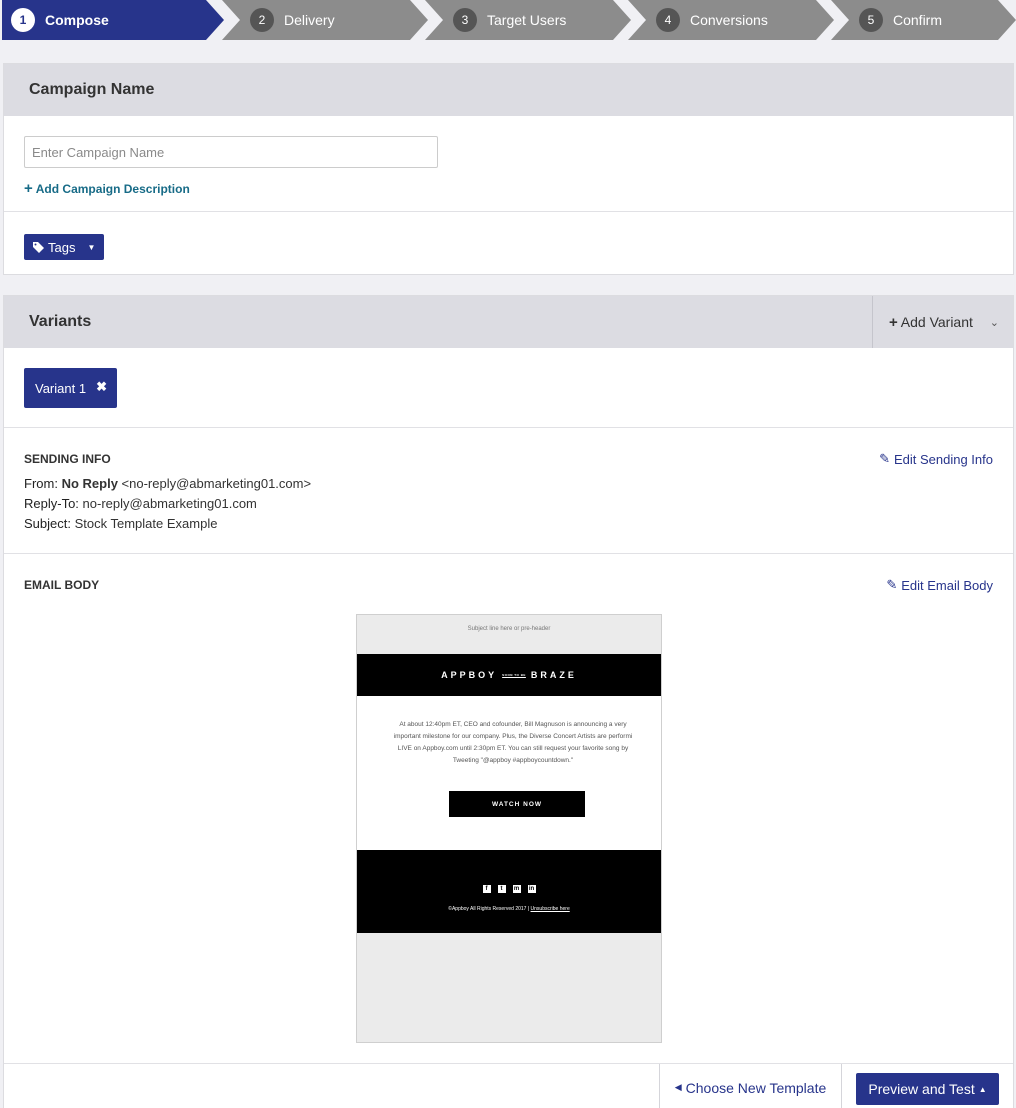 The width and height of the screenshot is (1016, 1108). Describe the element at coordinates (60, 321) in the screenshot. I see `panel-title: Variants` at that location.